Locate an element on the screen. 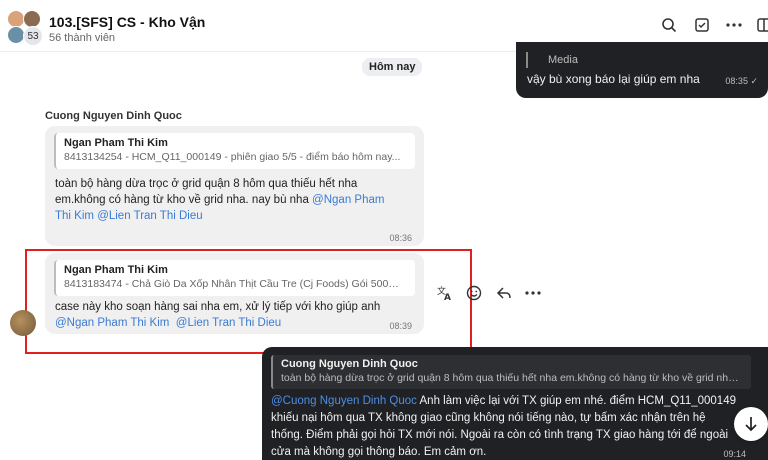  quoted-media-label: Media is located at coordinates (563, 60).